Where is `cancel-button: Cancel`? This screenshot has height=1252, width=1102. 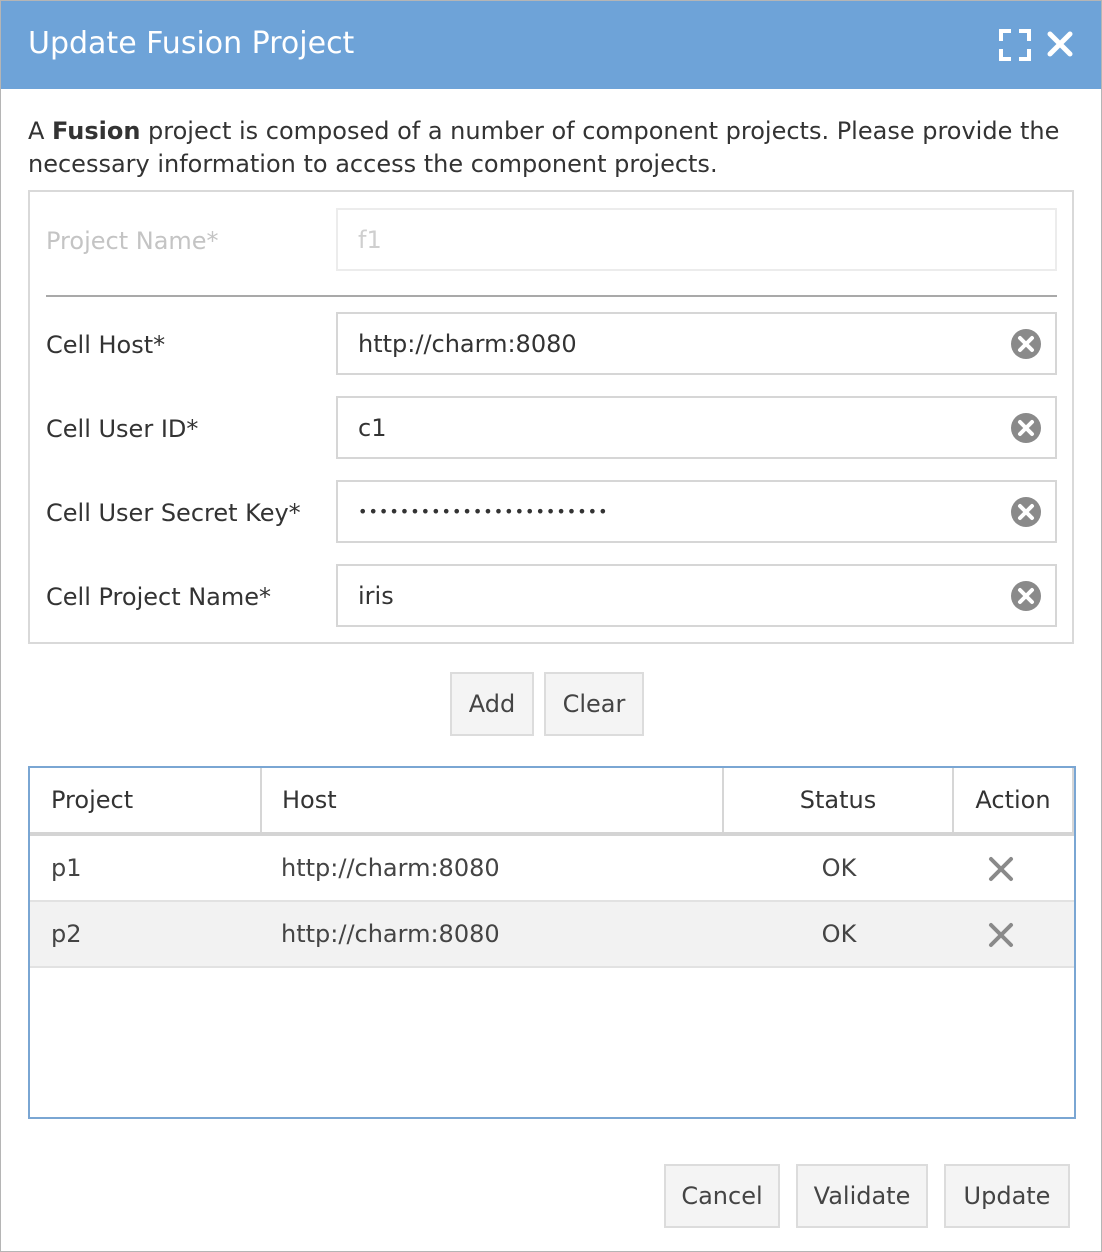
cancel-button: Cancel is located at coordinates (722, 1196).